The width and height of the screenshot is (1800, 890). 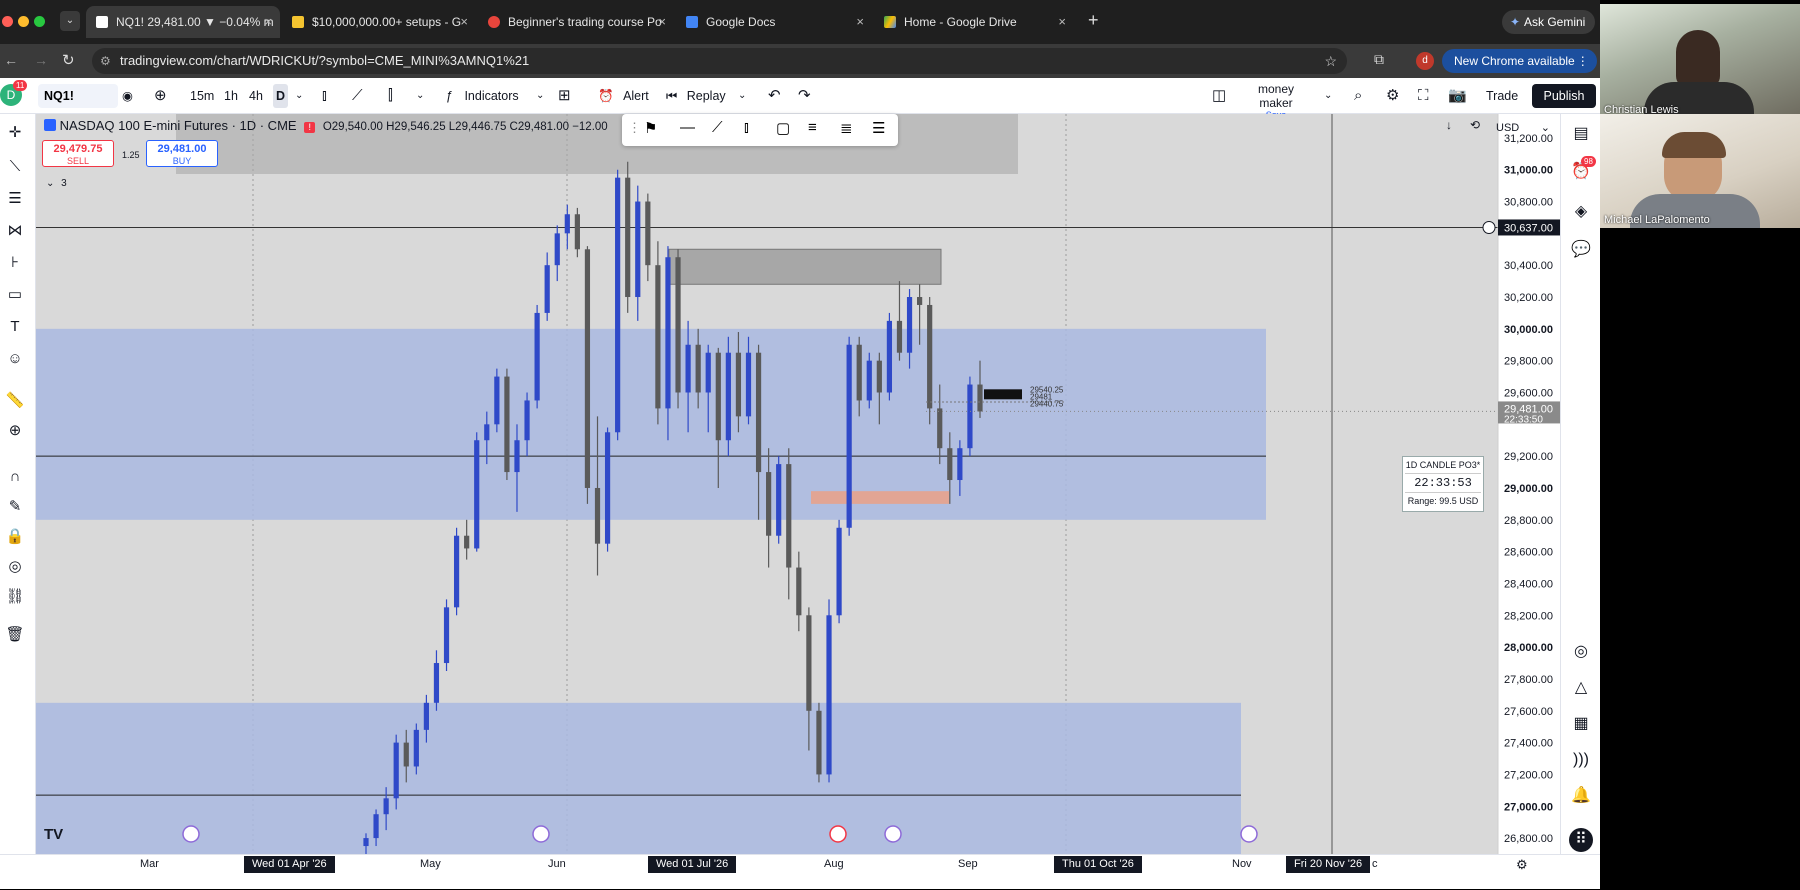 I want to click on bookmark-star-icon: ☆, so click(x=1330, y=61).